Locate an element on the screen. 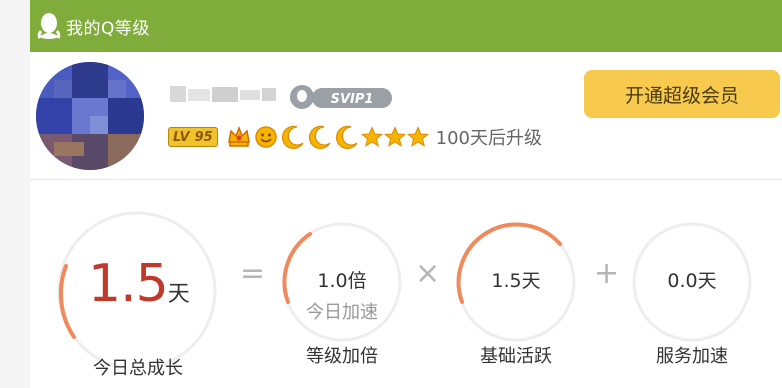 This screenshot has width=782, height=388. svip-badge: SVIP1 is located at coordinates (341, 97).